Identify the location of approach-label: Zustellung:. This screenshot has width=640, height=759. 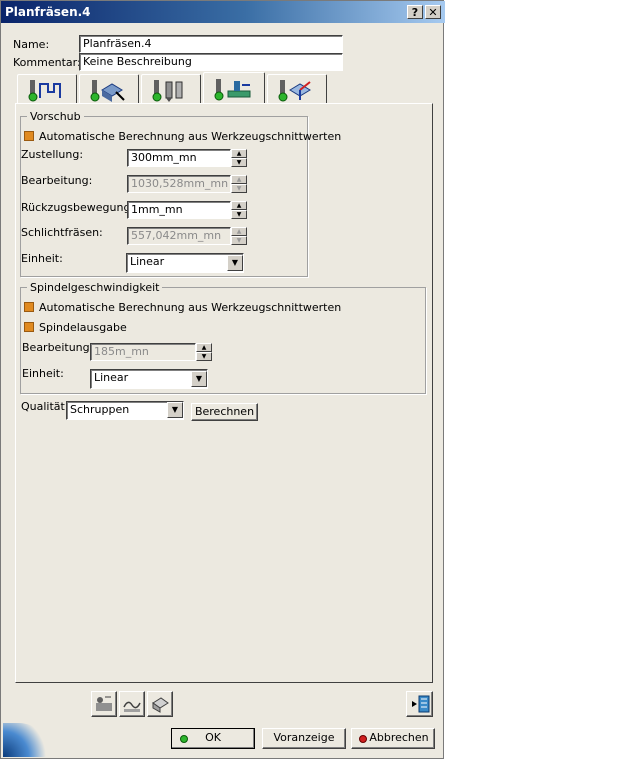
(52, 154).